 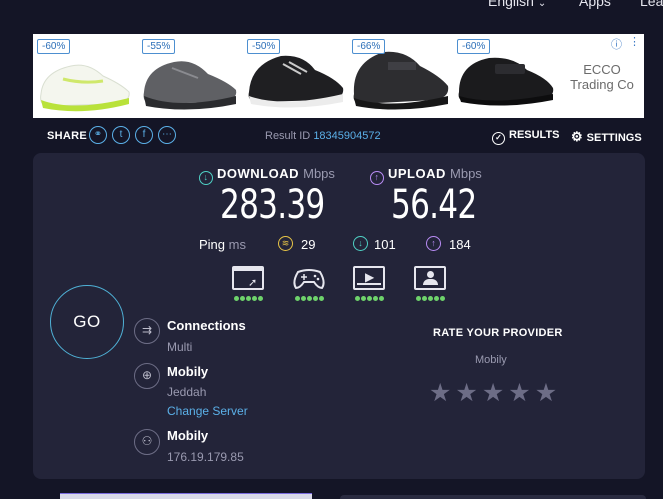 I want to click on download-label: DOWNLOAD, so click(x=258, y=173).